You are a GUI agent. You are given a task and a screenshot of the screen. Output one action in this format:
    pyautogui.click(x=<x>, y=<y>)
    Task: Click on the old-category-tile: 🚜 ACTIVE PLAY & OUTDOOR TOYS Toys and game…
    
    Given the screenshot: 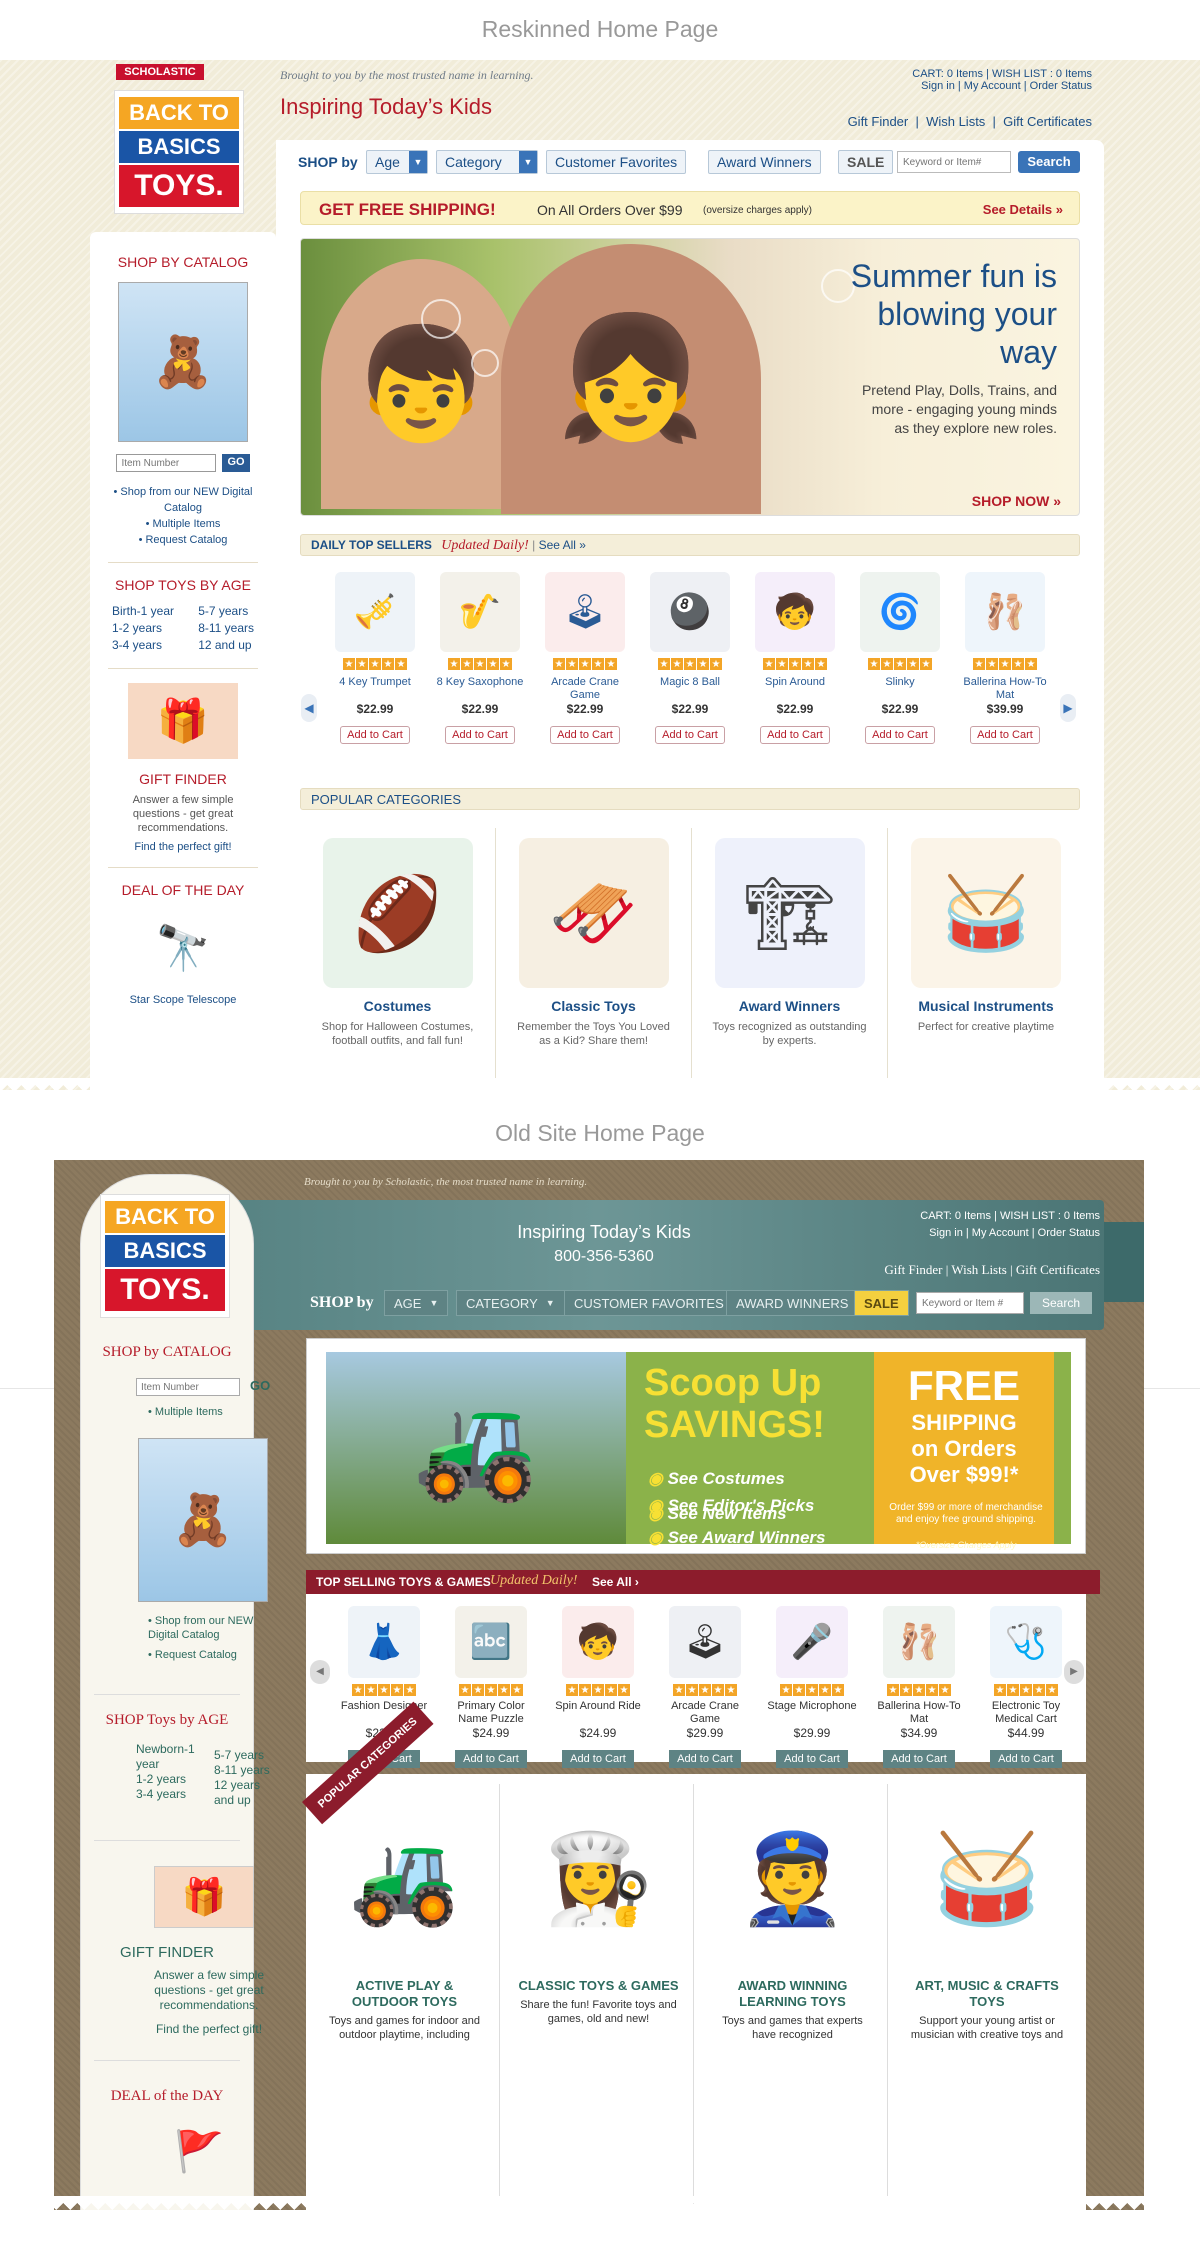 What is the action you would take?
    pyautogui.click(x=405, y=1994)
    